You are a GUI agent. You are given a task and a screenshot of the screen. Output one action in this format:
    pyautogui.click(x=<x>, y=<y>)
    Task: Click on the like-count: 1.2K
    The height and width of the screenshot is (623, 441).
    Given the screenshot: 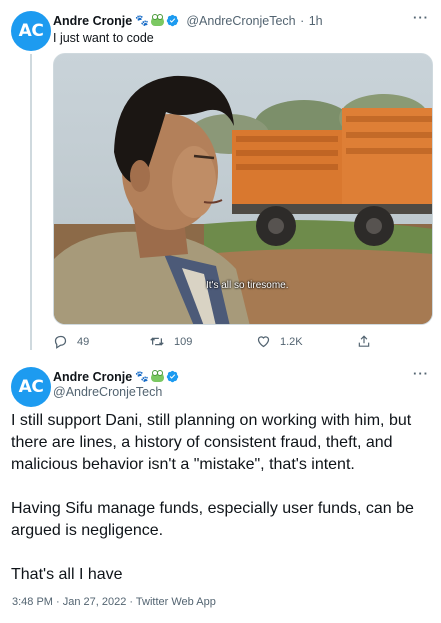 What is the action you would take?
    pyautogui.click(x=291, y=341)
    